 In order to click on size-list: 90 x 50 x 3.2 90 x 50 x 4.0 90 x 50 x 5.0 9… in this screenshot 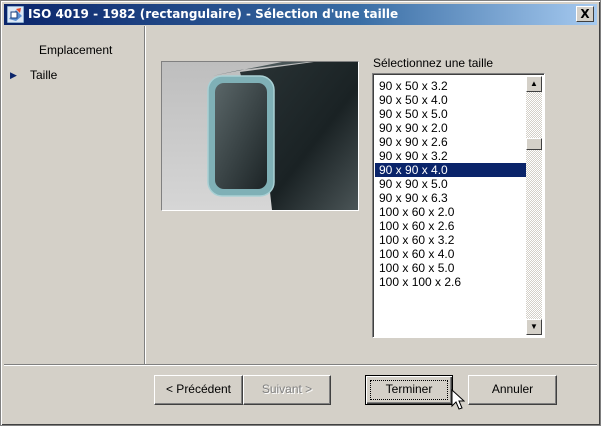, I will do `click(451, 184)`.